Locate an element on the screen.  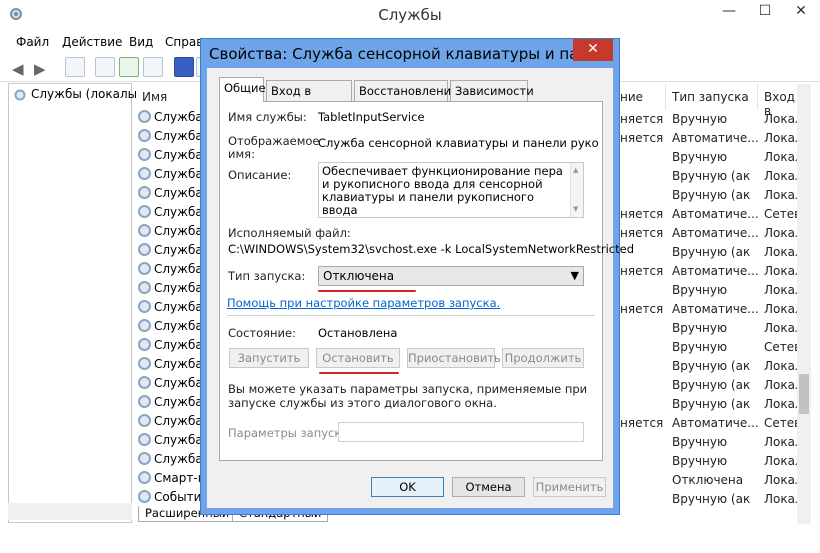
menu-help: Справ is located at coordinates (184, 42).